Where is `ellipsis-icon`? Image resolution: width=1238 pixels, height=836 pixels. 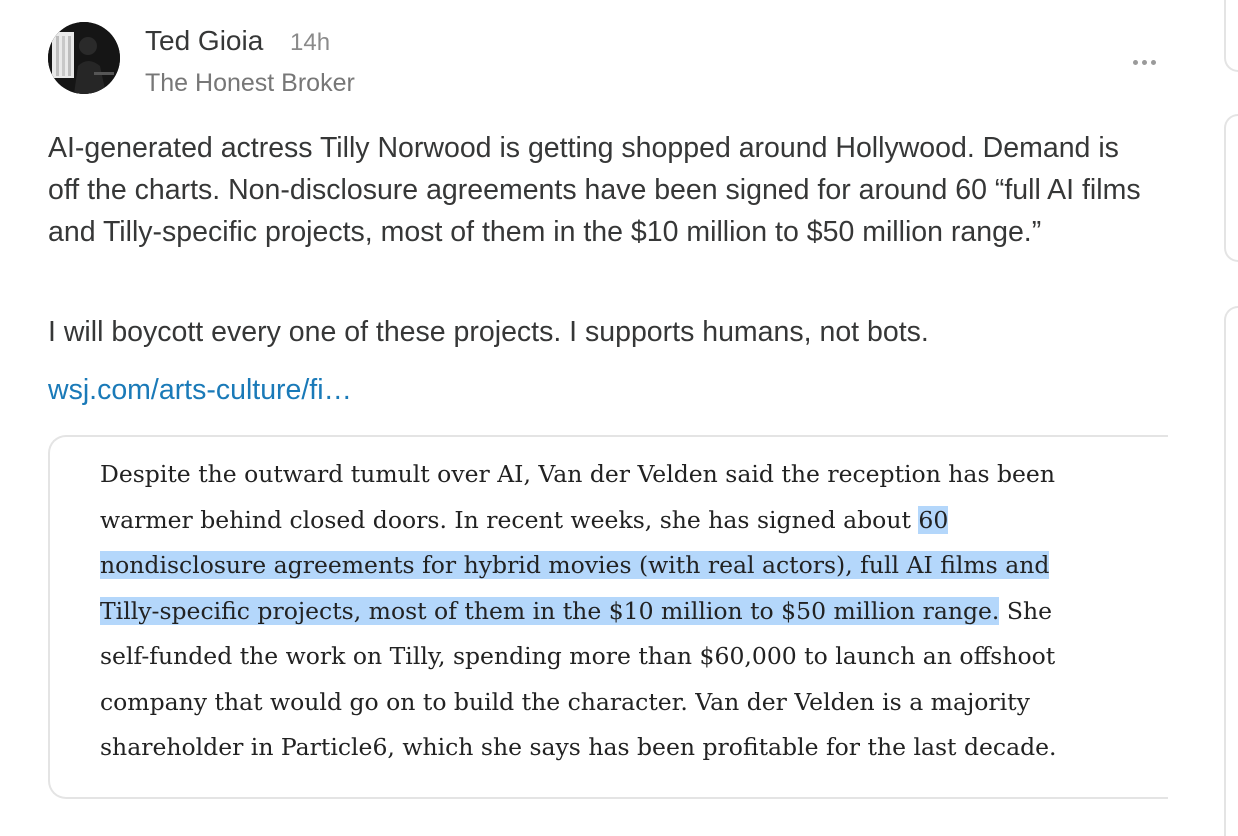
ellipsis-icon is located at coordinates (1144, 62).